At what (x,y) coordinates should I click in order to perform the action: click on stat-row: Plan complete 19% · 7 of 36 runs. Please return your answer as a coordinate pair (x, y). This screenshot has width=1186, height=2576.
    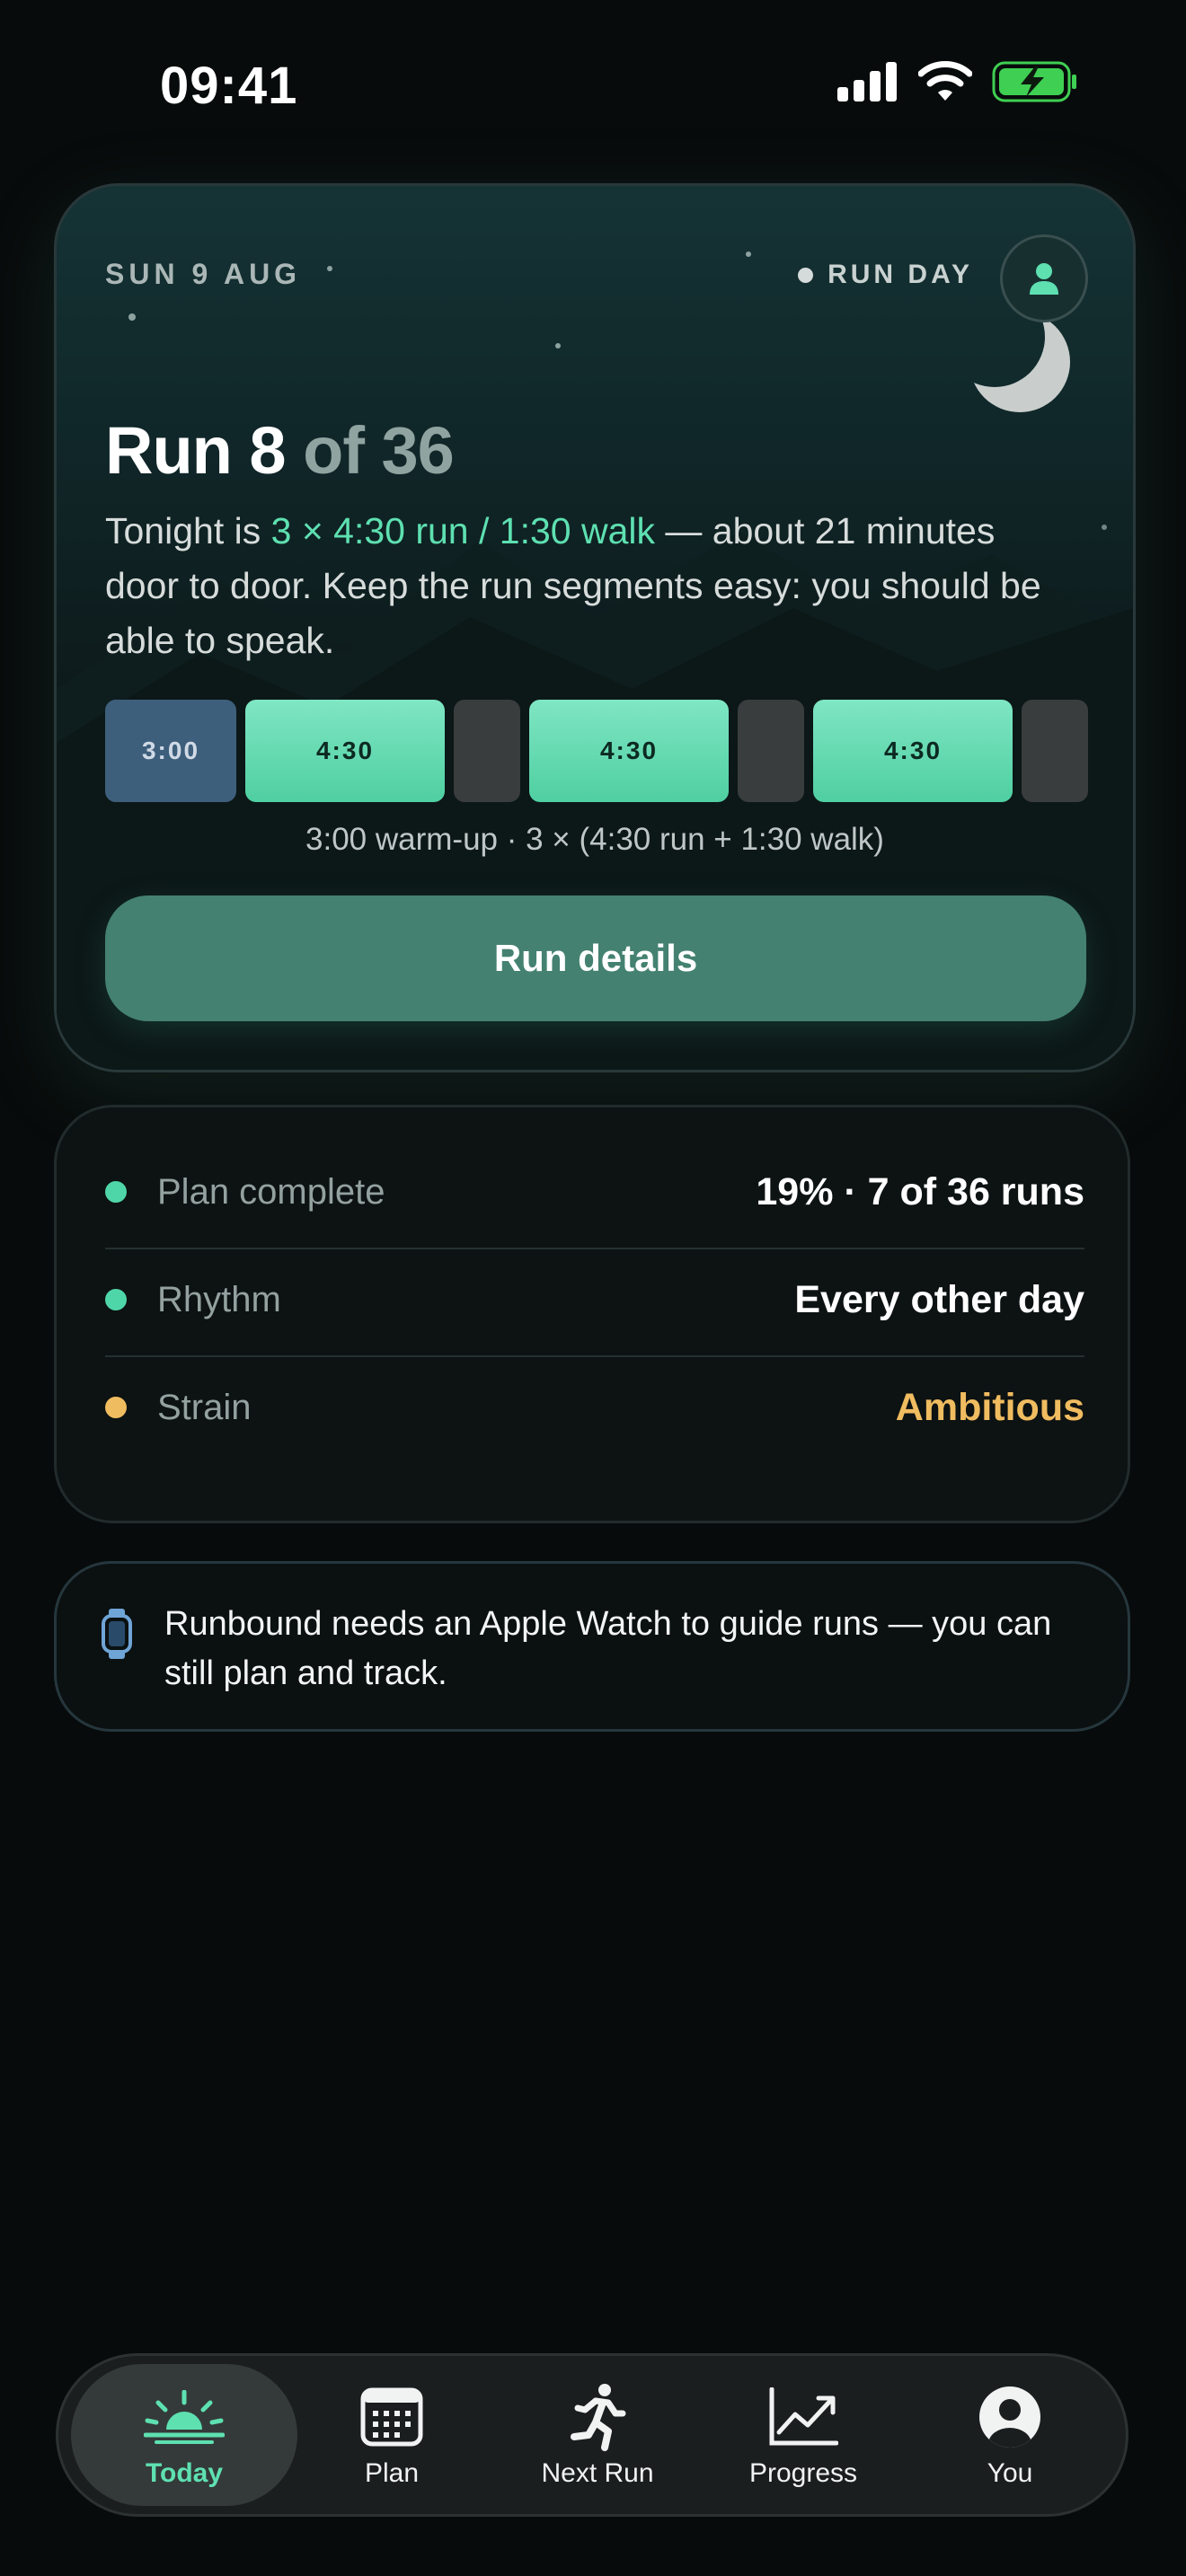
    Looking at the image, I should click on (594, 1192).